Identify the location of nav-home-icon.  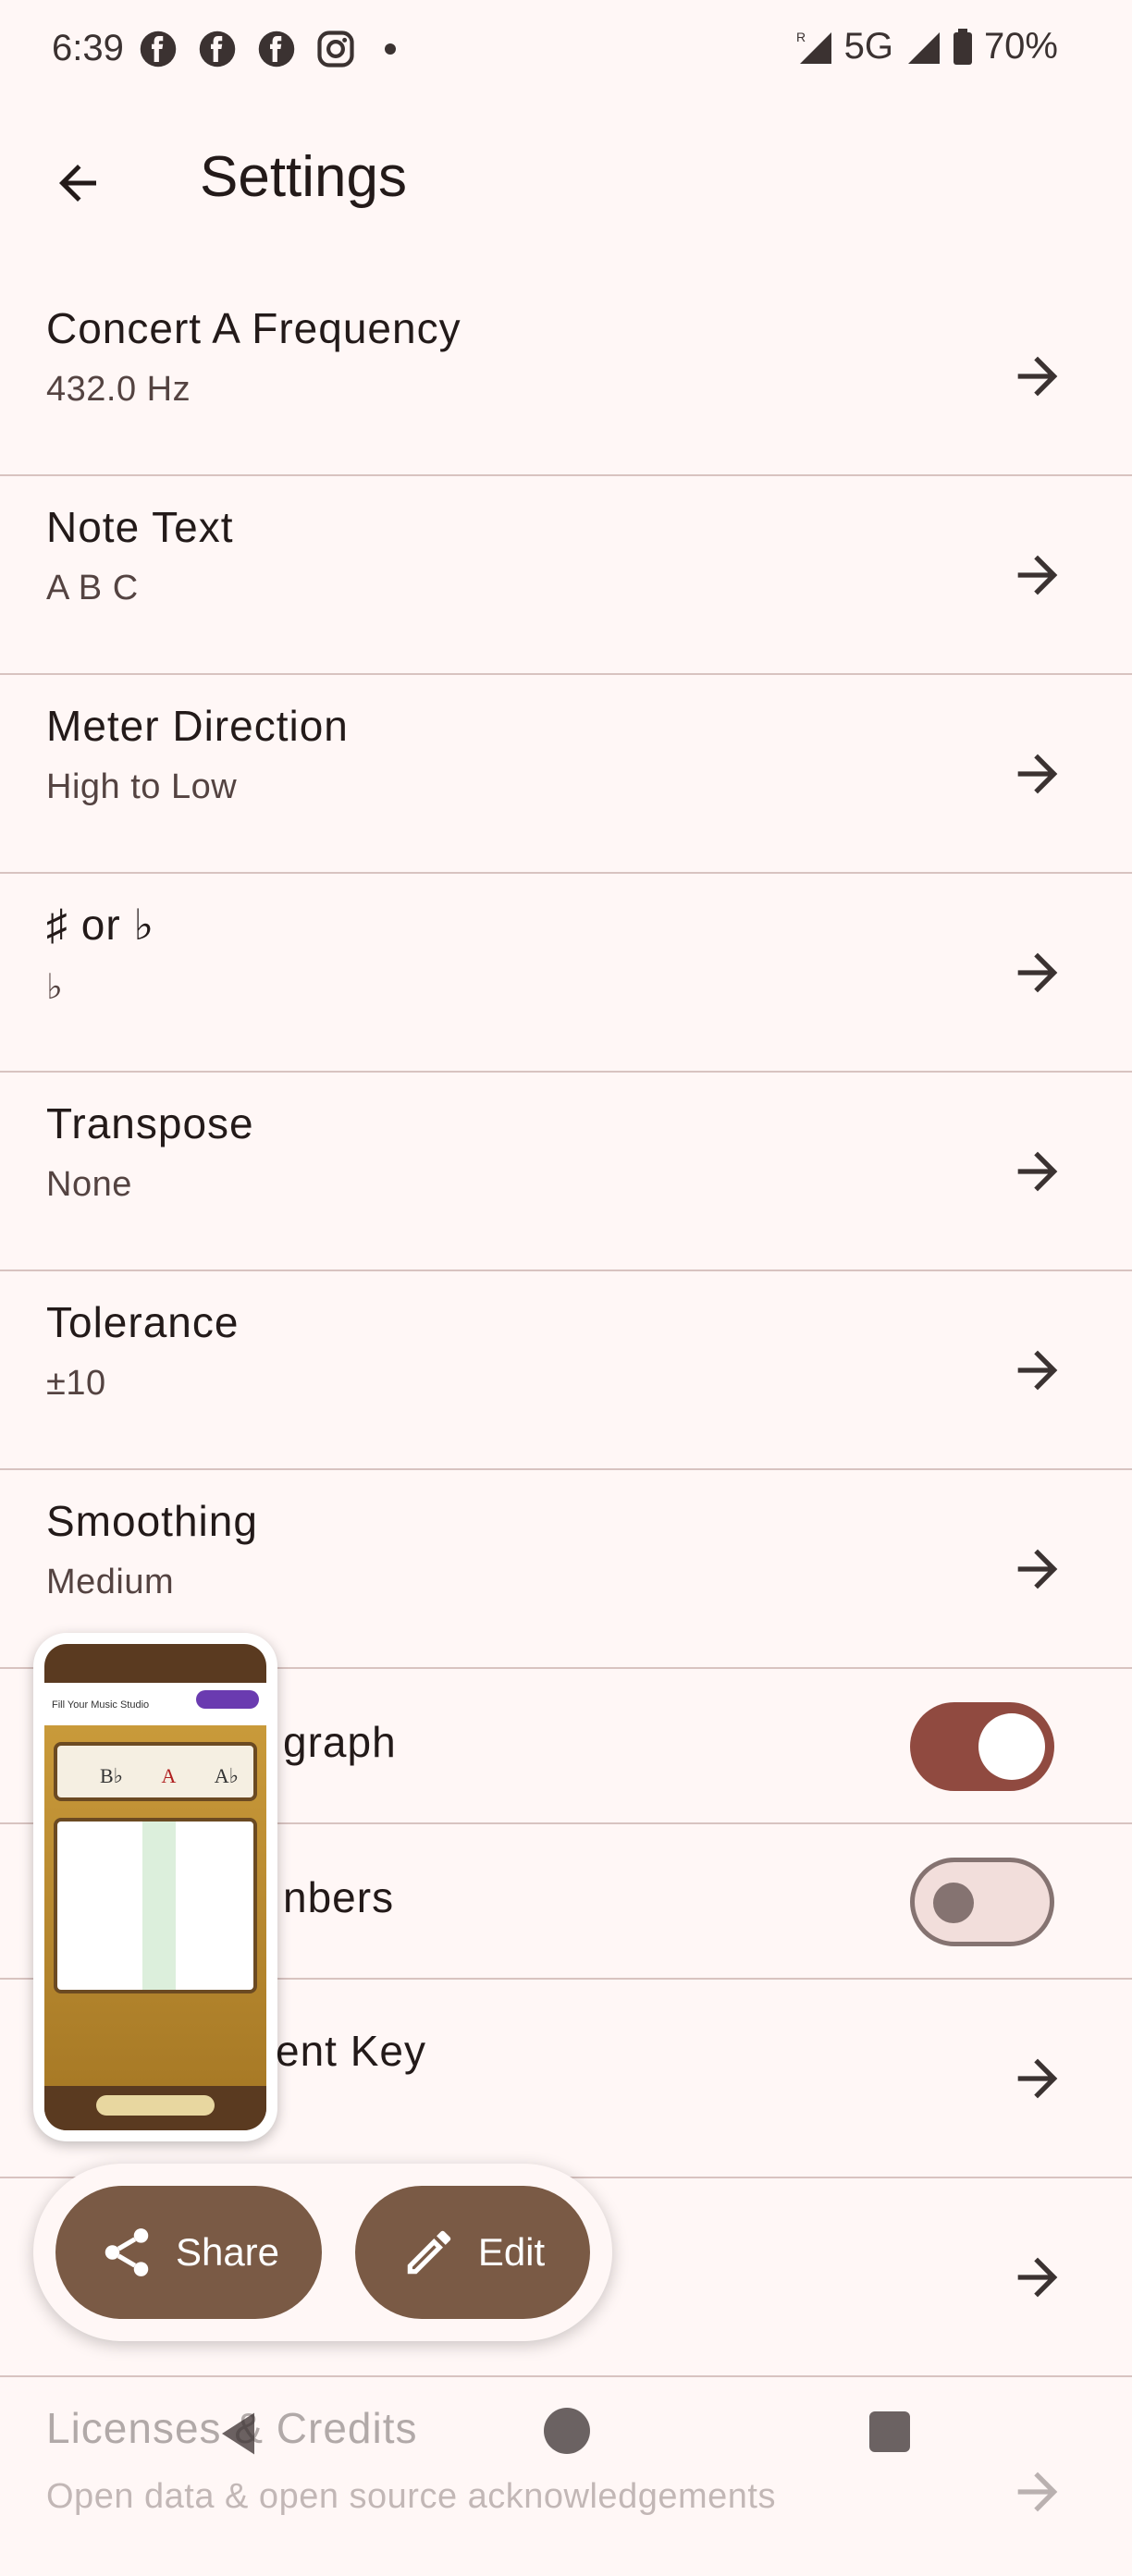
(567, 2431).